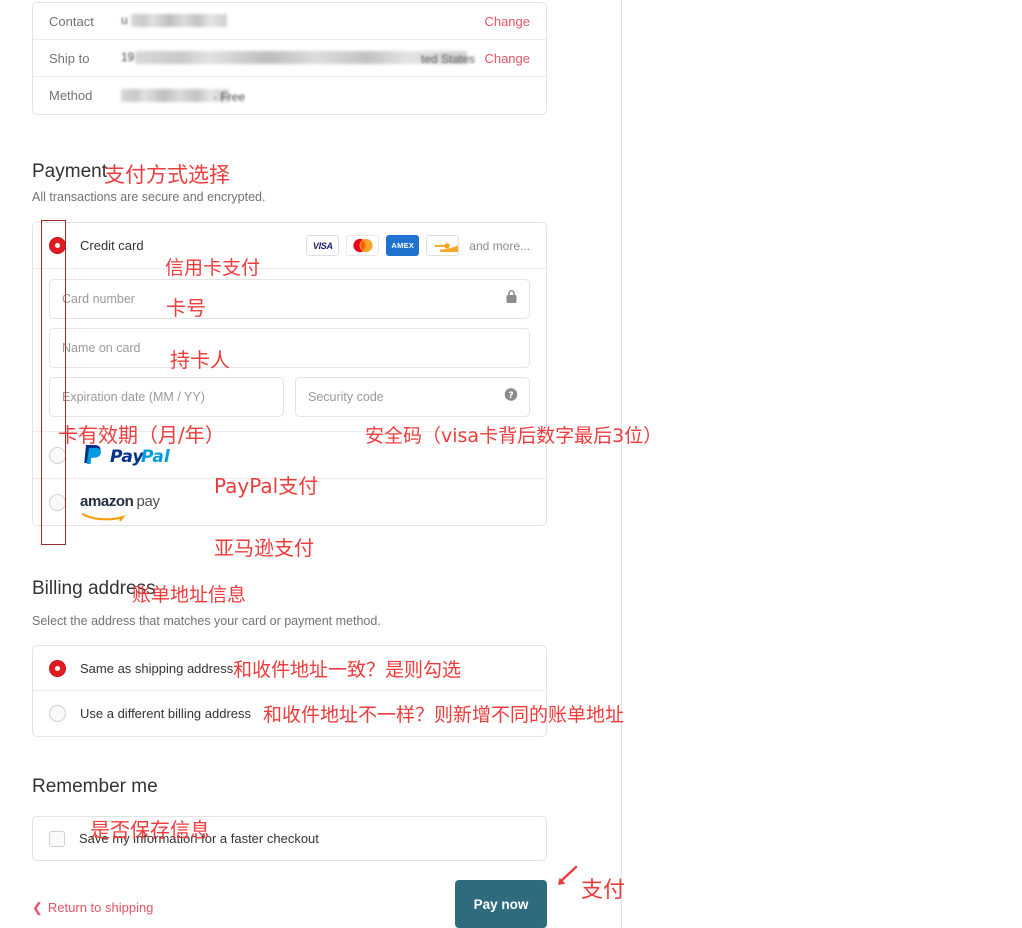 Image resolution: width=1022 pixels, height=928 pixels. What do you see at coordinates (101, 348) in the screenshot?
I see `name-on-card-placeholder: Name on card` at bounding box center [101, 348].